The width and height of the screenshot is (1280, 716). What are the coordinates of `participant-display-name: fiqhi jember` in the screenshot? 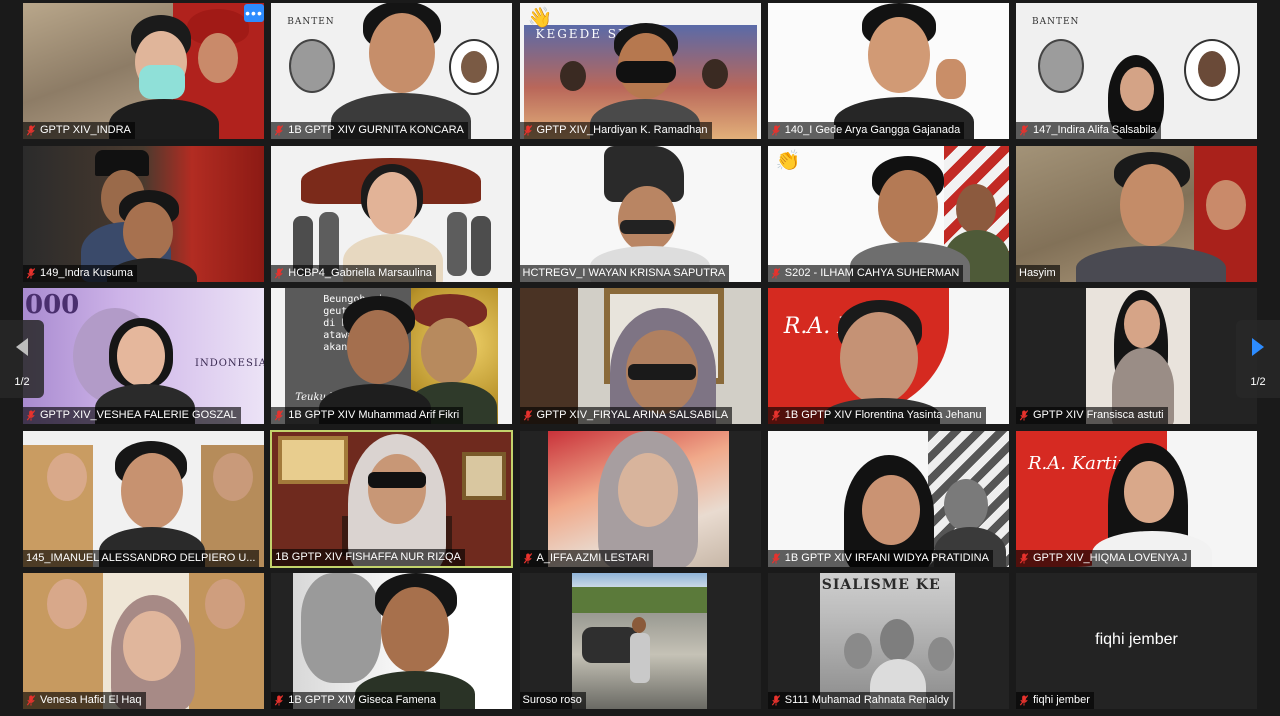 It's located at (1136, 639).